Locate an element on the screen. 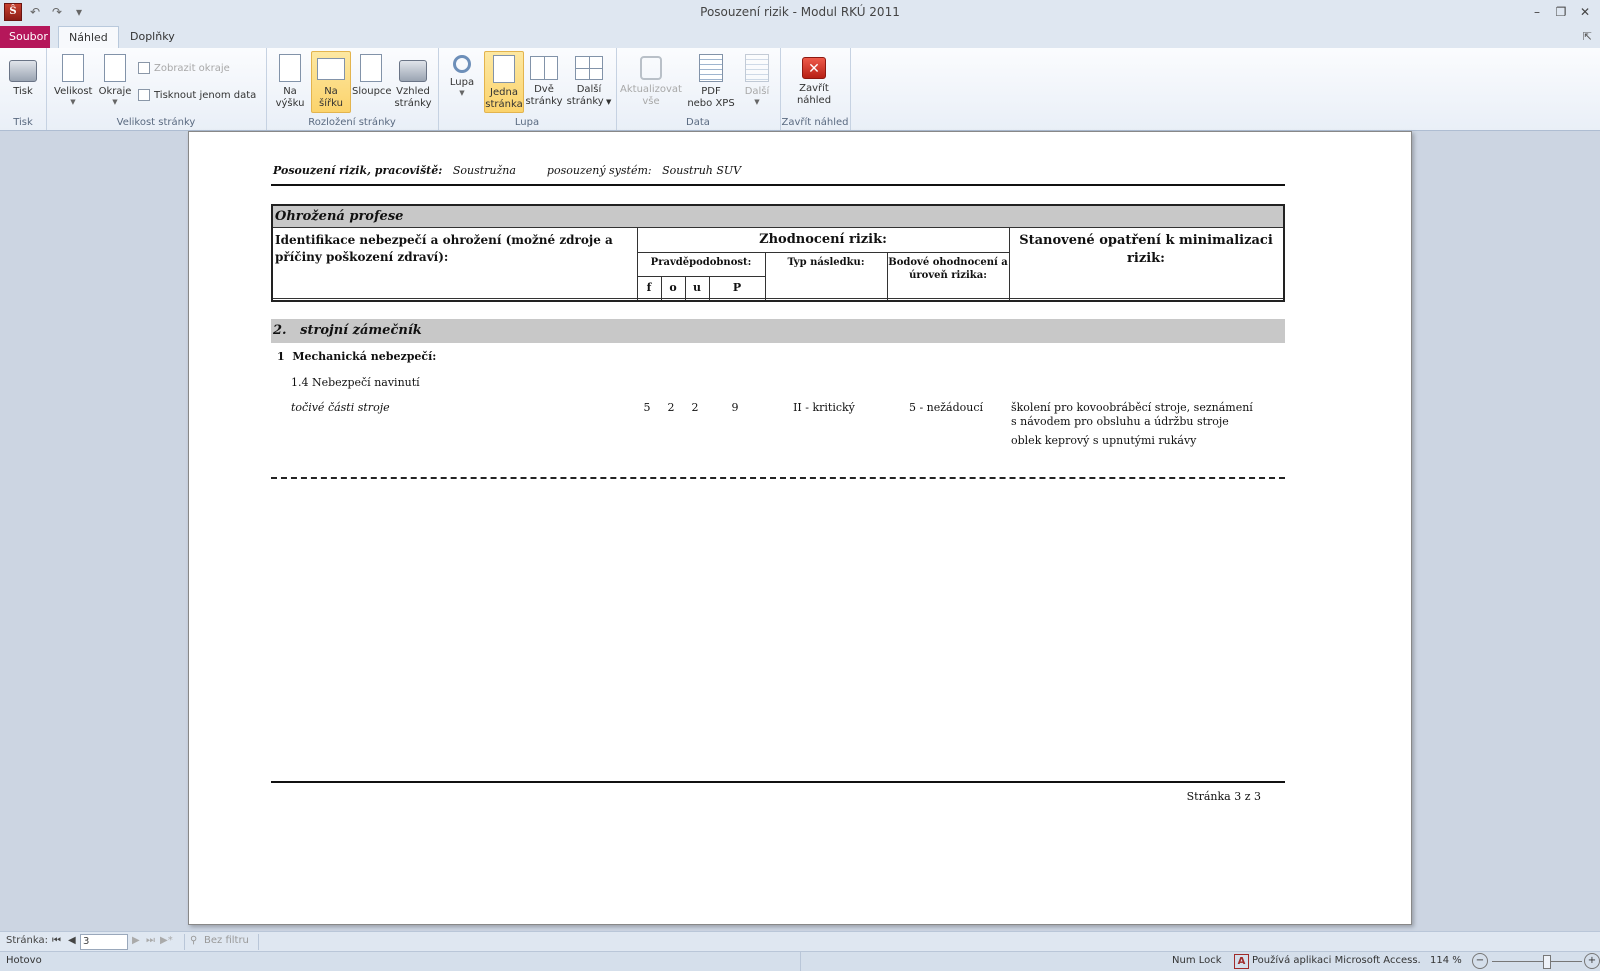 The height and width of the screenshot is (971, 1600). header-rule is located at coordinates (778, 185).